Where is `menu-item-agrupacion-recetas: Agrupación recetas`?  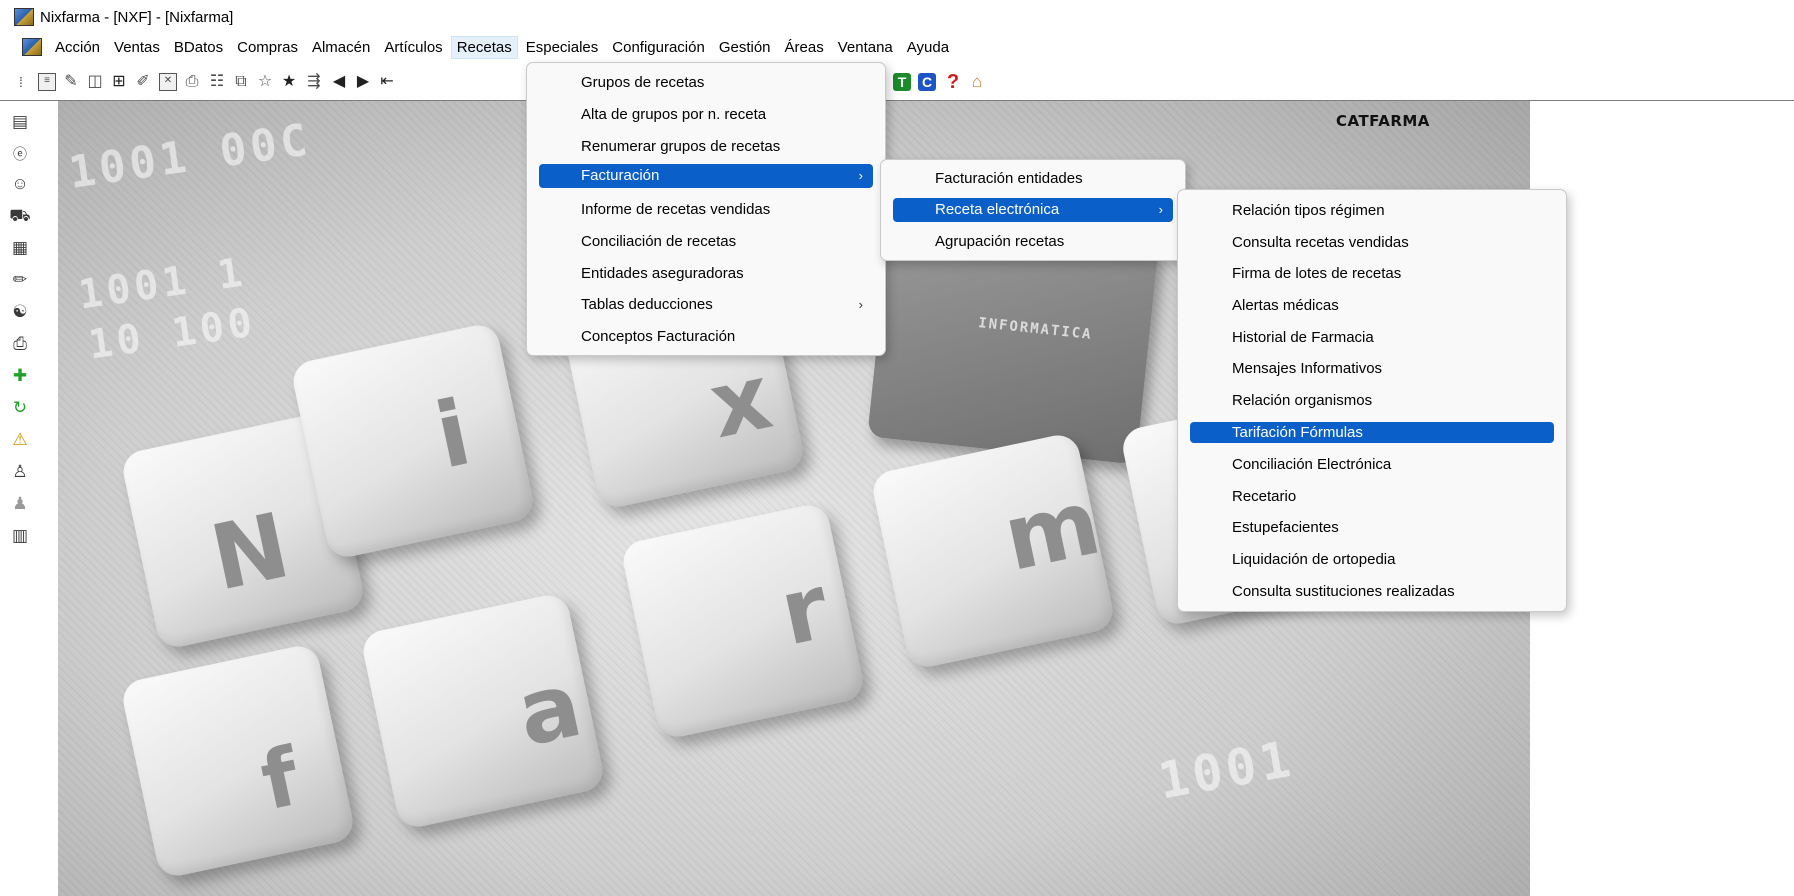 menu-item-agrupacion-recetas: Agrupación recetas is located at coordinates (1033, 242).